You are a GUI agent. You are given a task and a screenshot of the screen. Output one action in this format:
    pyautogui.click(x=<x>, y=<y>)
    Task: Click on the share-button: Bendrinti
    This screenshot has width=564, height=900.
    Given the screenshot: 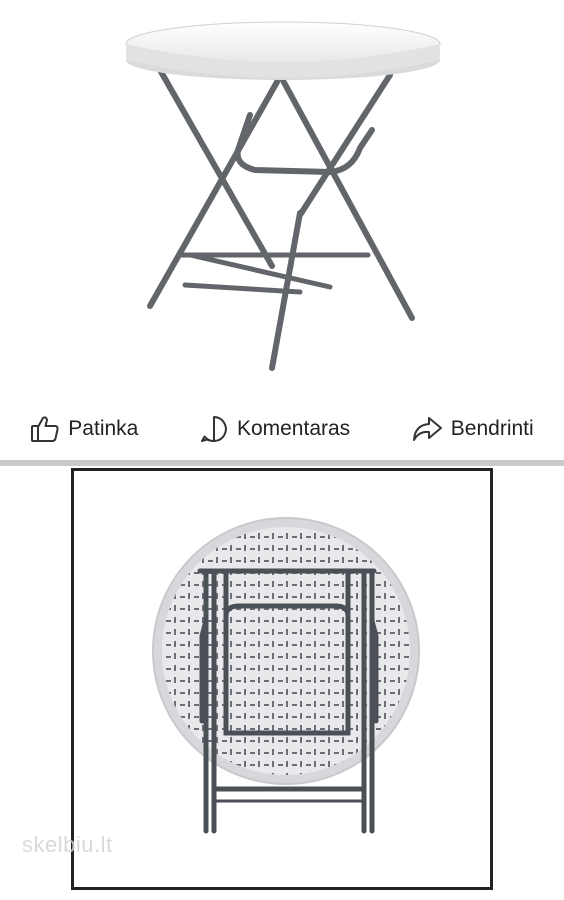 What is the action you would take?
    pyautogui.click(x=472, y=429)
    